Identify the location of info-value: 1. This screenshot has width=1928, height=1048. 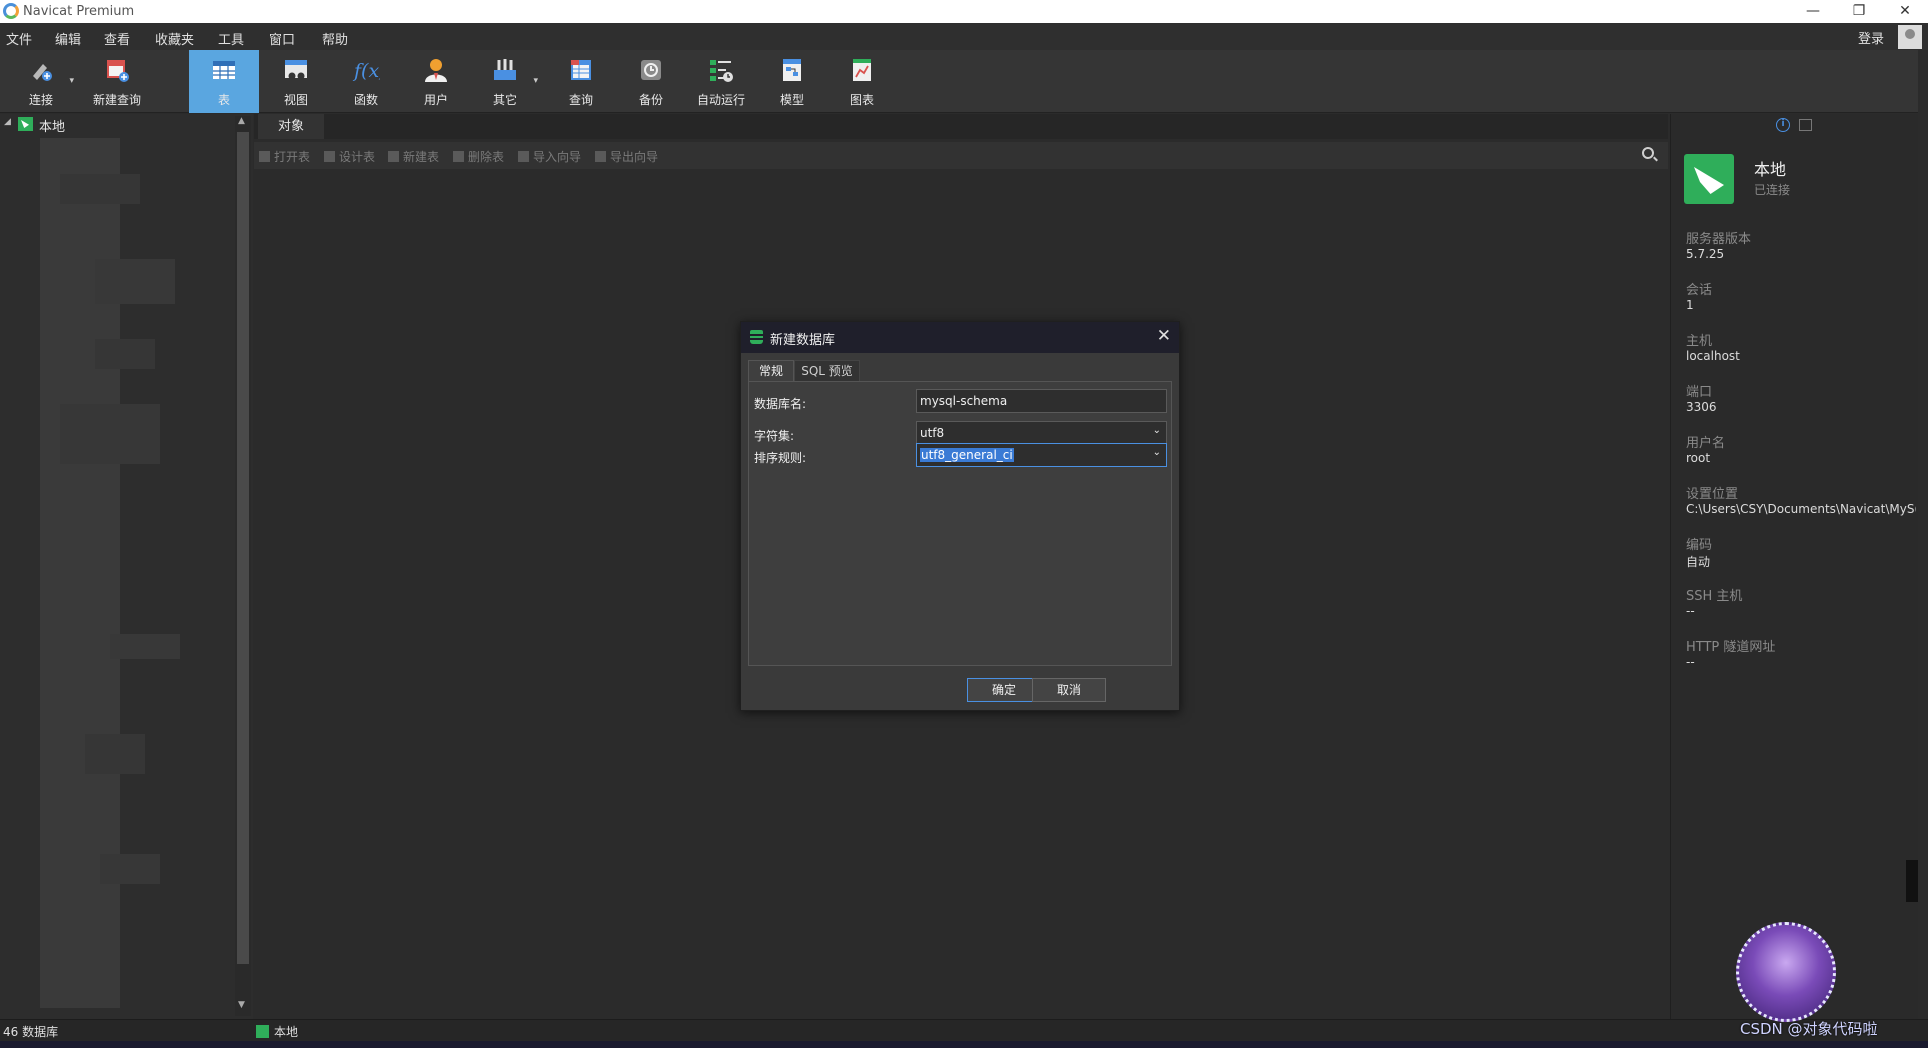
(1690, 305).